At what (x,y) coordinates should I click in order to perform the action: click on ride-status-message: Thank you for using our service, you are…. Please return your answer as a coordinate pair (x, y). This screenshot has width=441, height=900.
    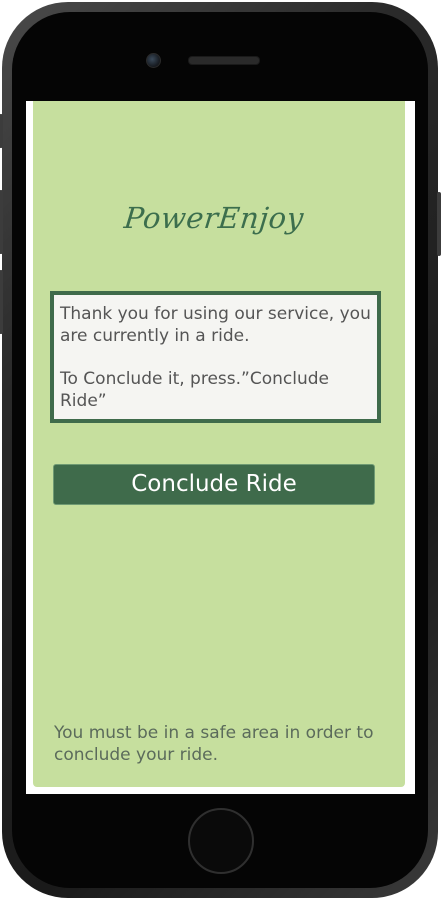
    Looking at the image, I should click on (215, 357).